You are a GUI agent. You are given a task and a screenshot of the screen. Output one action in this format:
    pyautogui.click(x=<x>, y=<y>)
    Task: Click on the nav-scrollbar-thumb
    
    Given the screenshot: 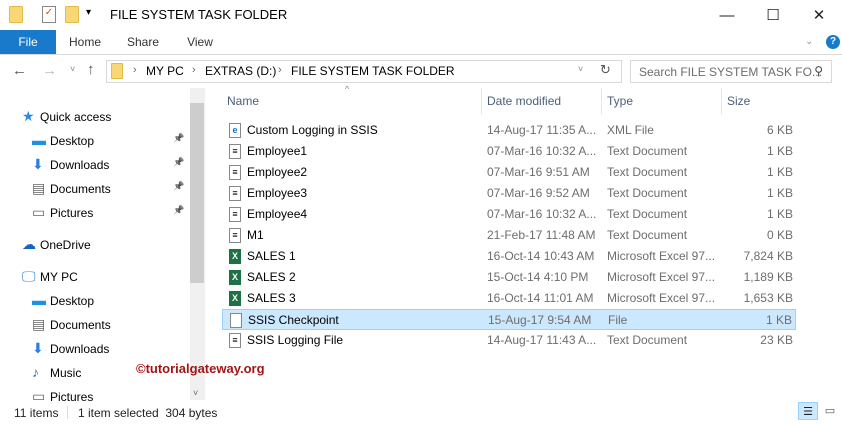 What is the action you would take?
    pyautogui.click(x=197, y=193)
    